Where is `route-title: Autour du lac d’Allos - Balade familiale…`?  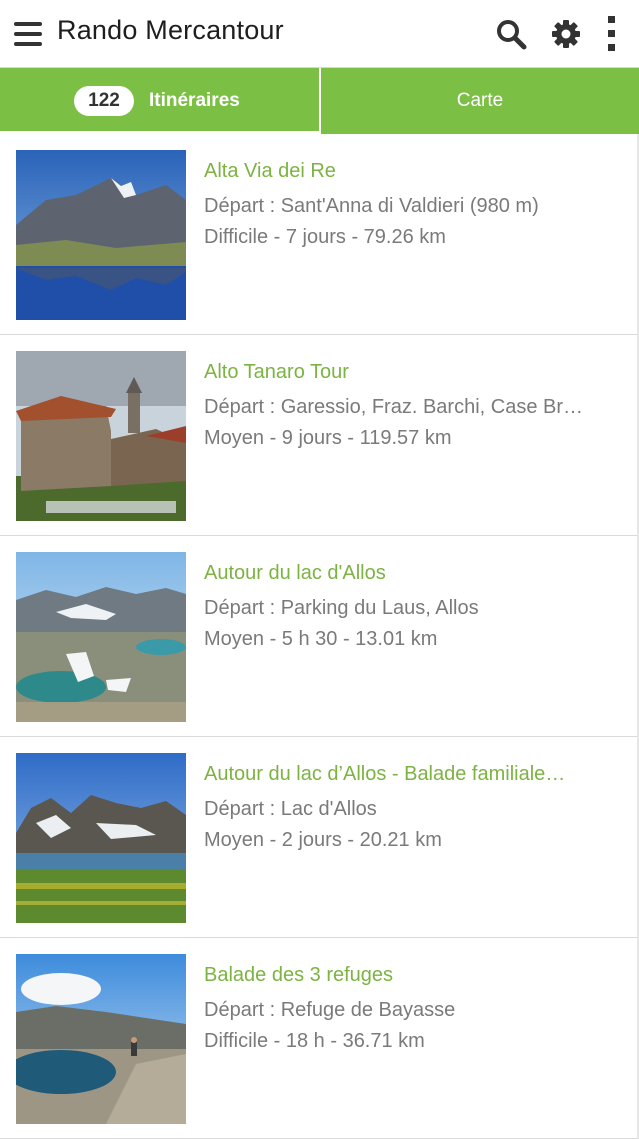
route-title: Autour du lac d’Allos - Balade familiale… is located at coordinates (385, 774).